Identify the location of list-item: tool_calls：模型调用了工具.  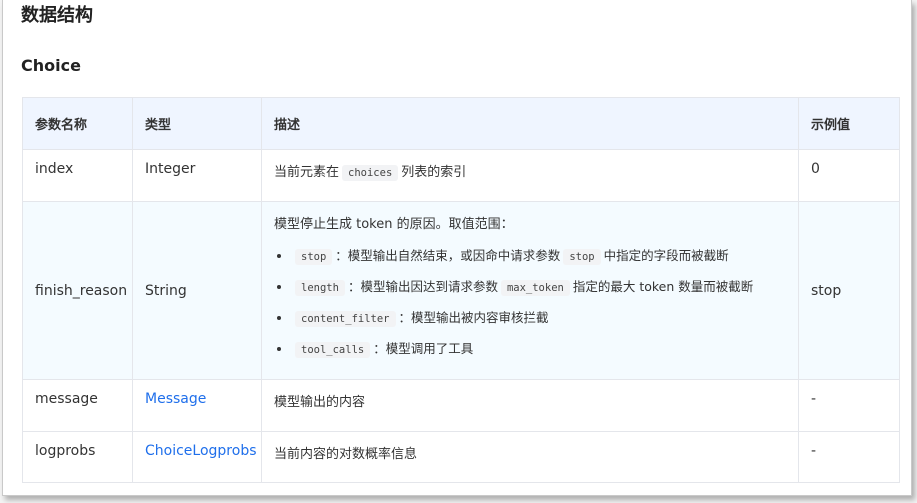
(539, 349).